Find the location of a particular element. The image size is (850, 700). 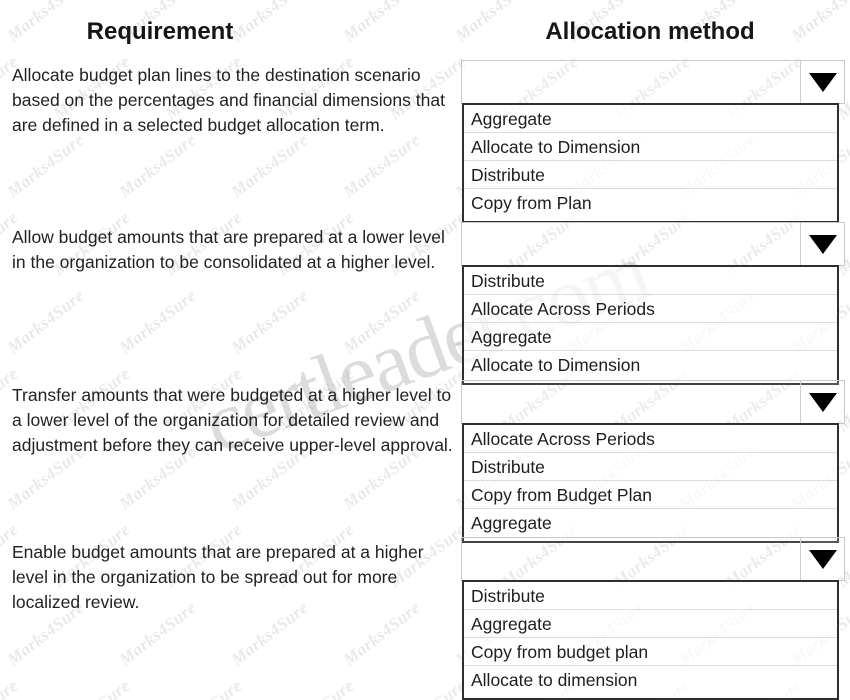

dropdown-option: Allocate to dimension is located at coordinates (650, 680).